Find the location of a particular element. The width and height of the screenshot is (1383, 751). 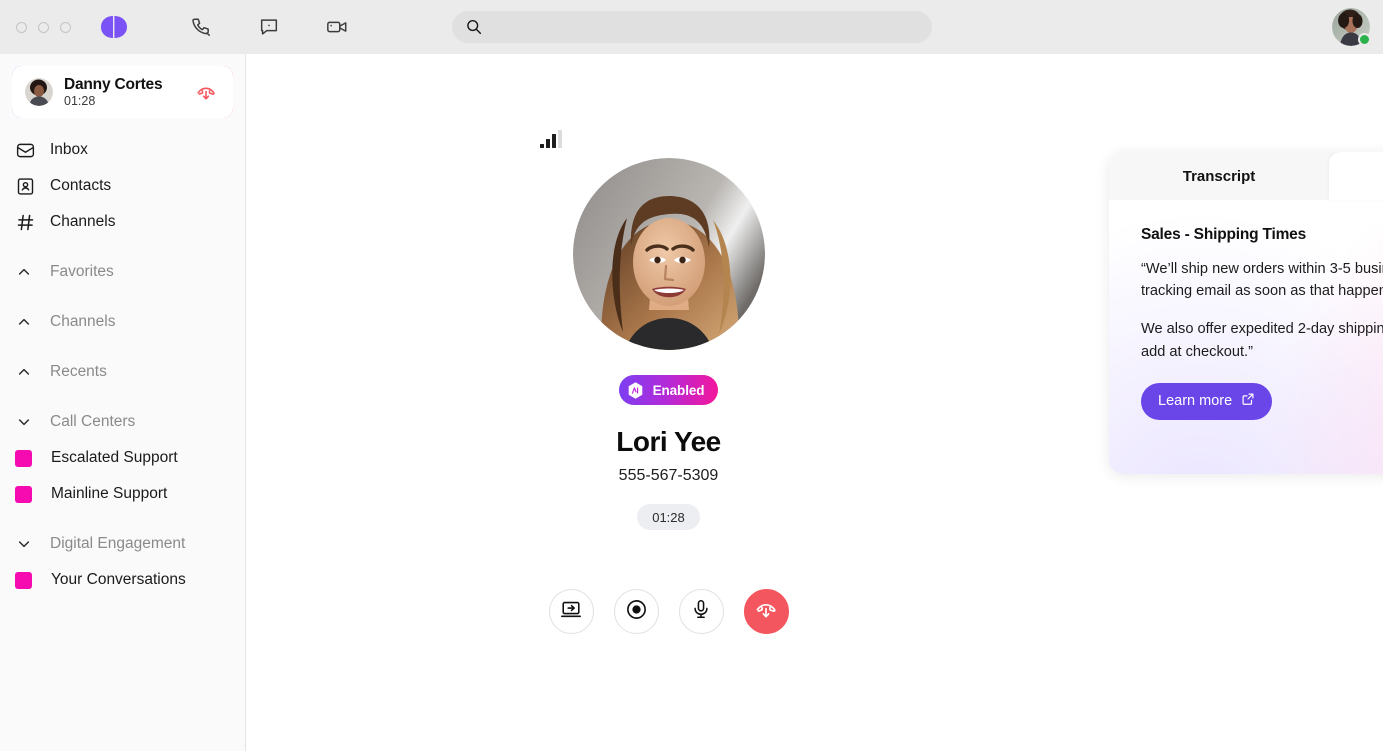

assist-card-title: Sales - Shipping Times is located at coordinates (1223, 234).